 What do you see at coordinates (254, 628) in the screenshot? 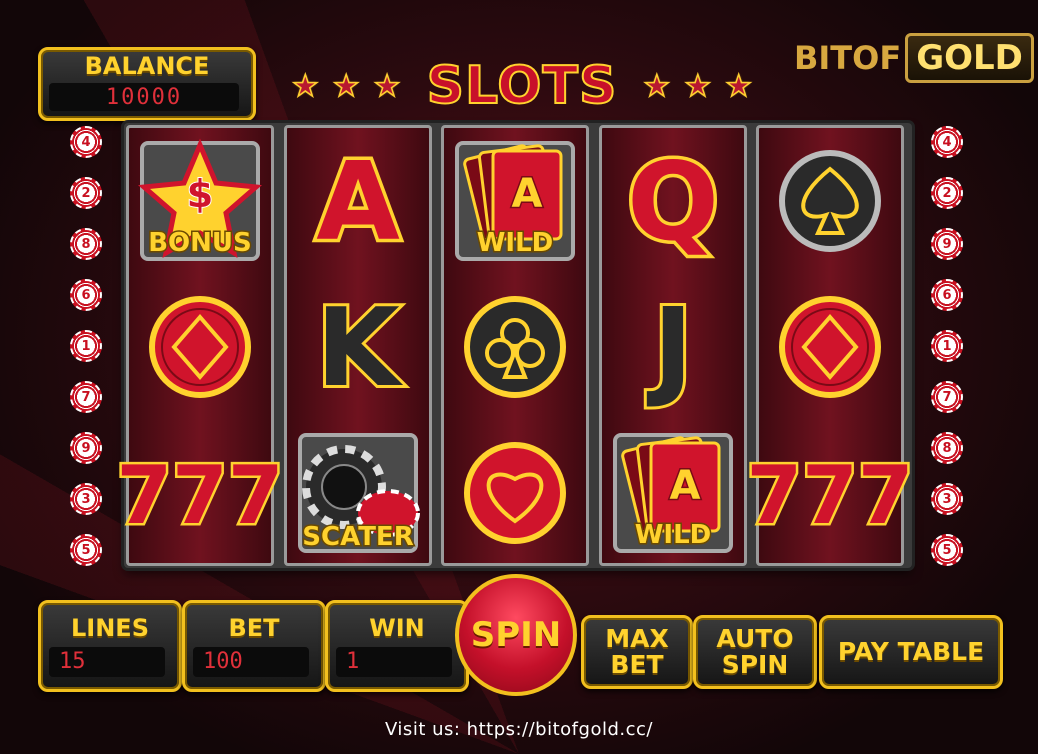
I see `bet-label: BET` at bounding box center [254, 628].